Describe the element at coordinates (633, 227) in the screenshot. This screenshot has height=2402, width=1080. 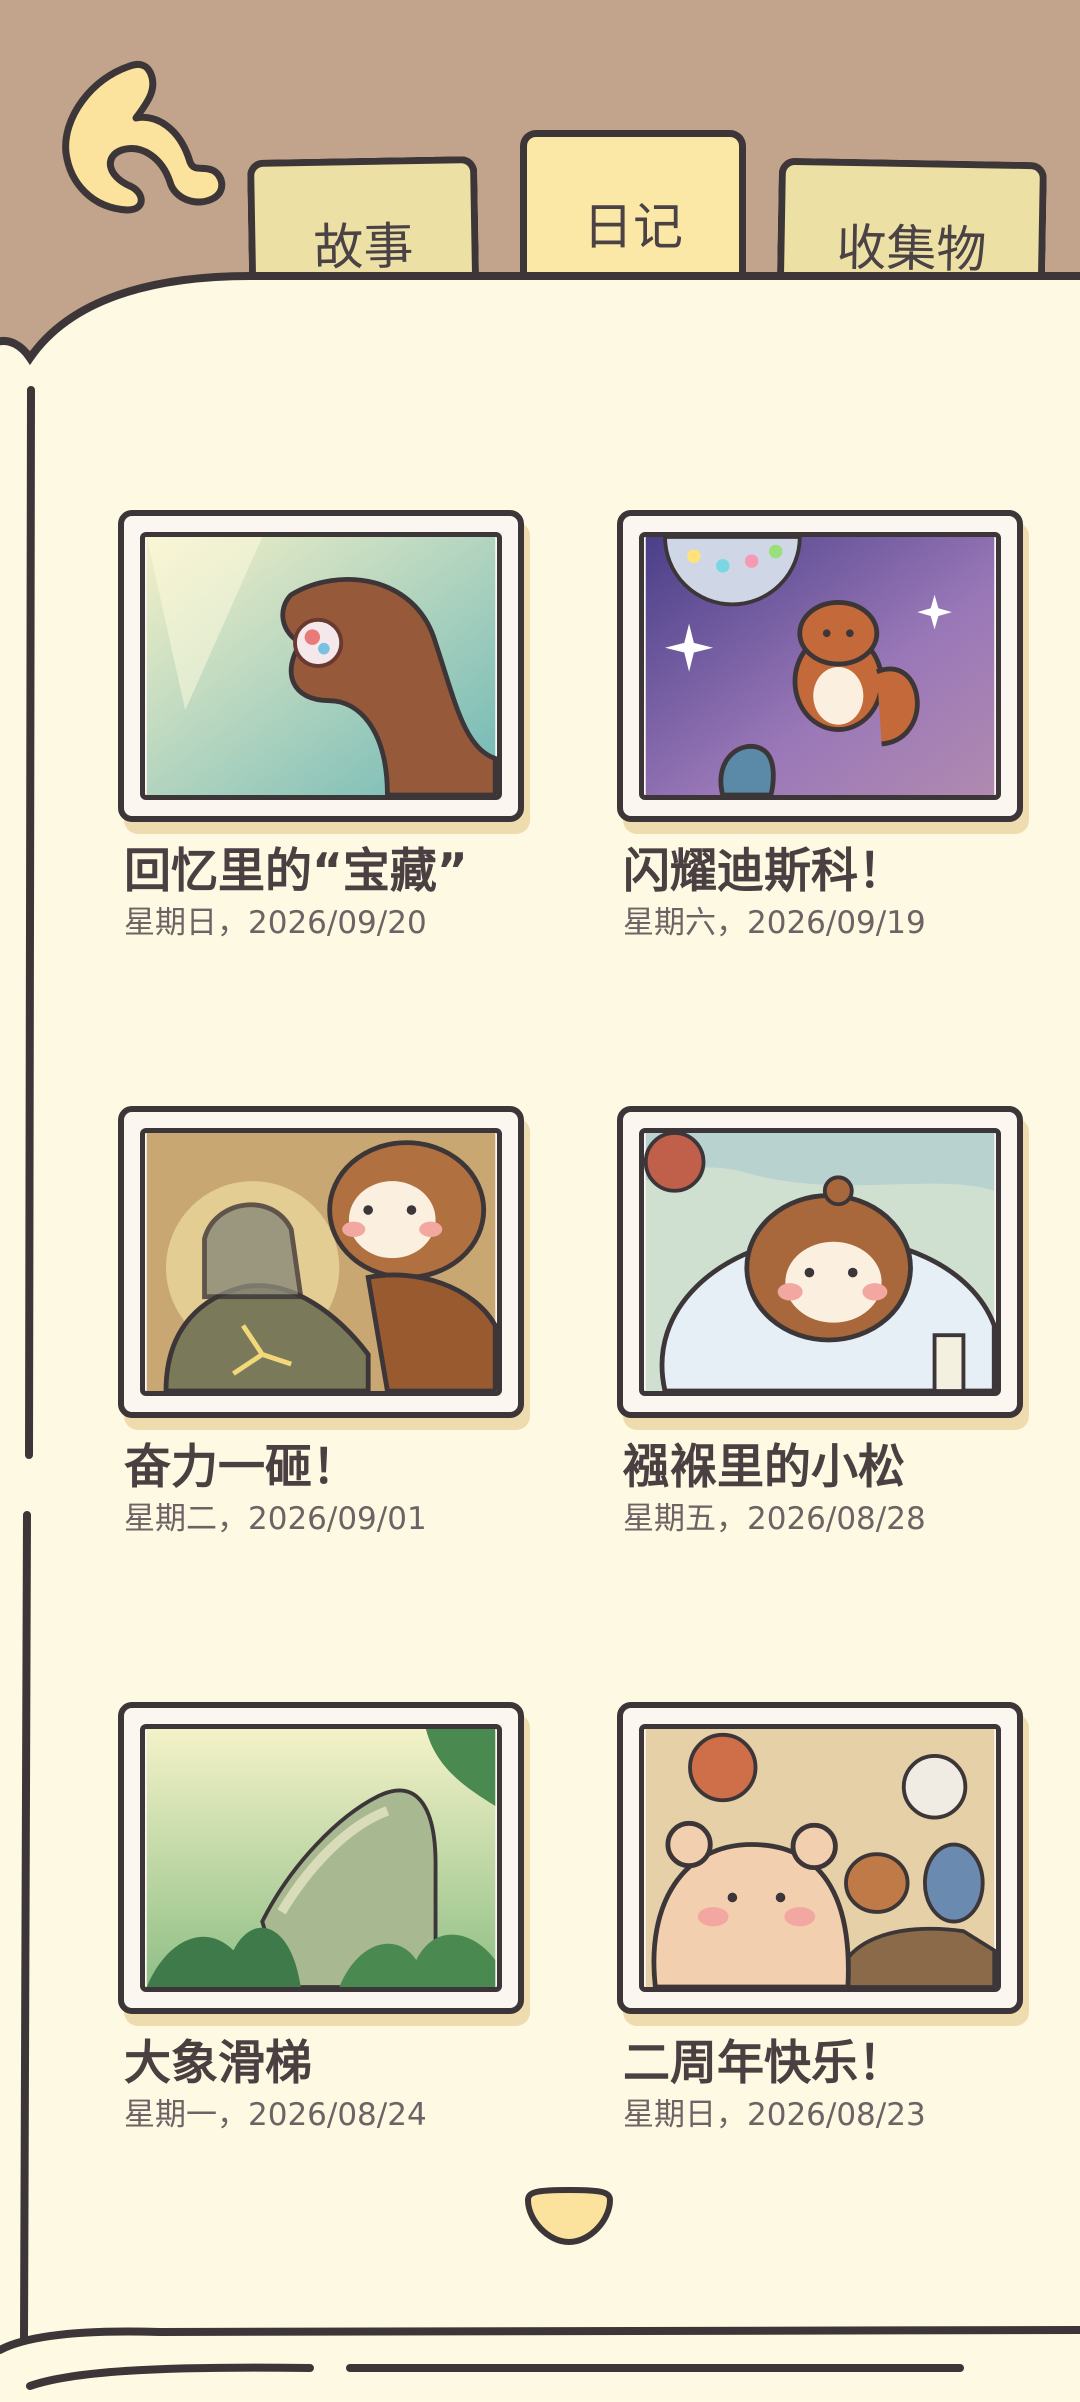
I see `tab-diary-label: 日记` at that location.